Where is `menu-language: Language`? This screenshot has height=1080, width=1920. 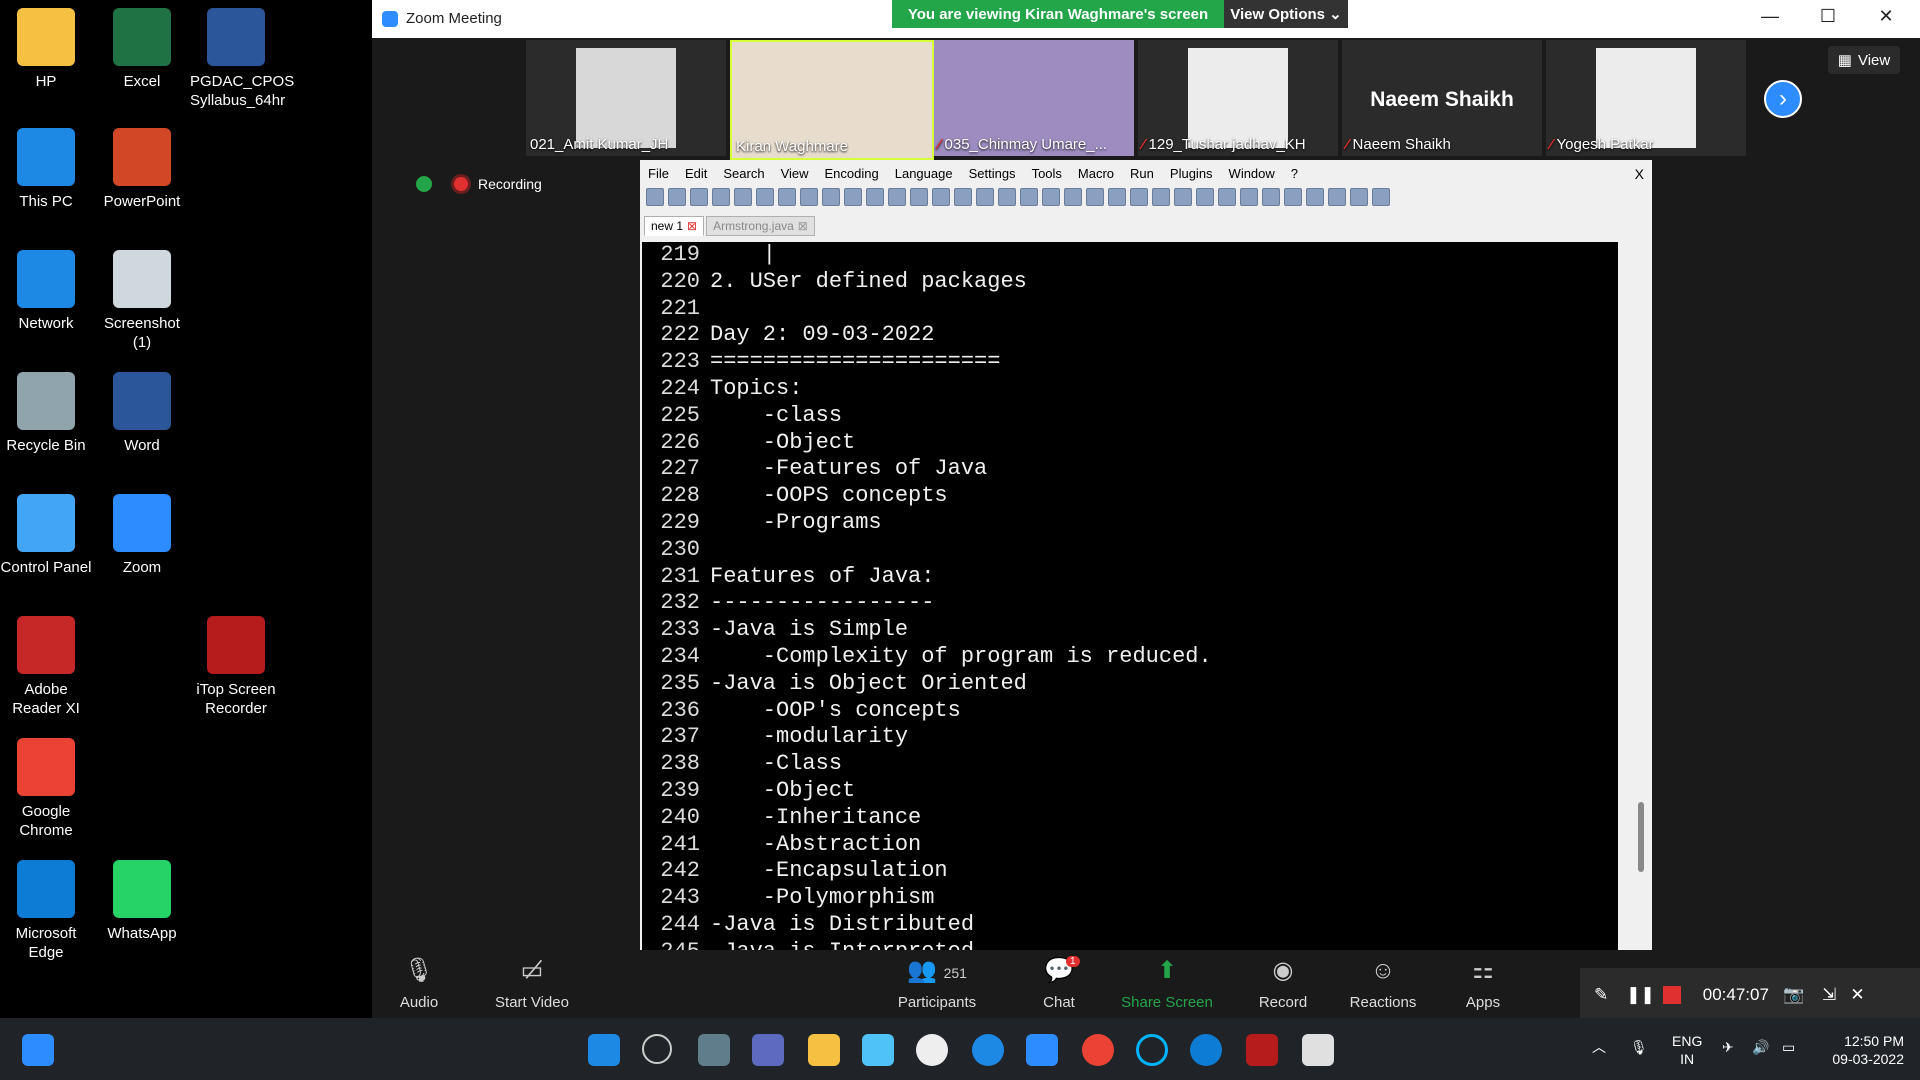
menu-language: Language is located at coordinates (924, 176).